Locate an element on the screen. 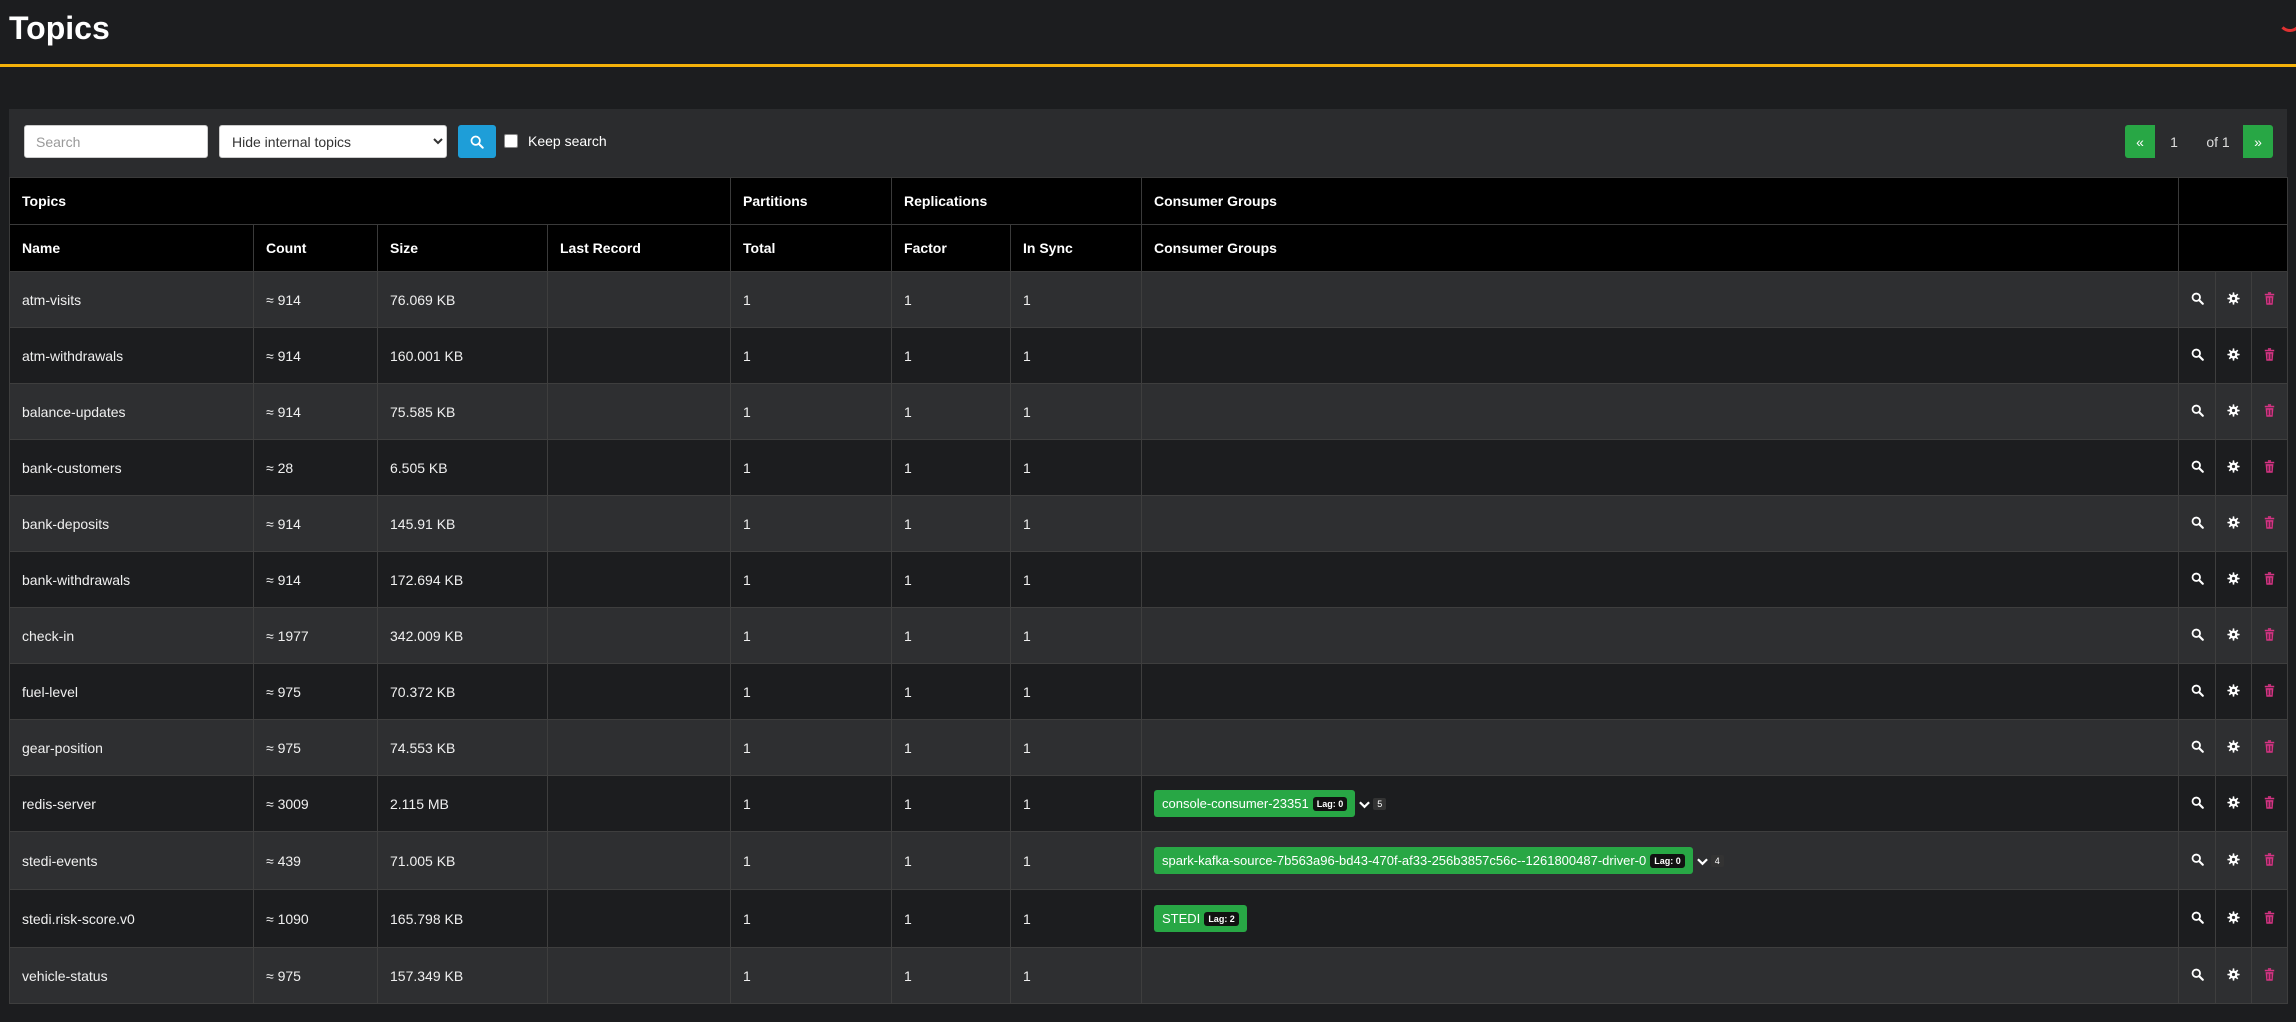 Image resolution: width=2296 pixels, height=1022 pixels. table-row: atm-visits ≈ 914 76.069 KB 1 1 1 is located at coordinates (1149, 299).